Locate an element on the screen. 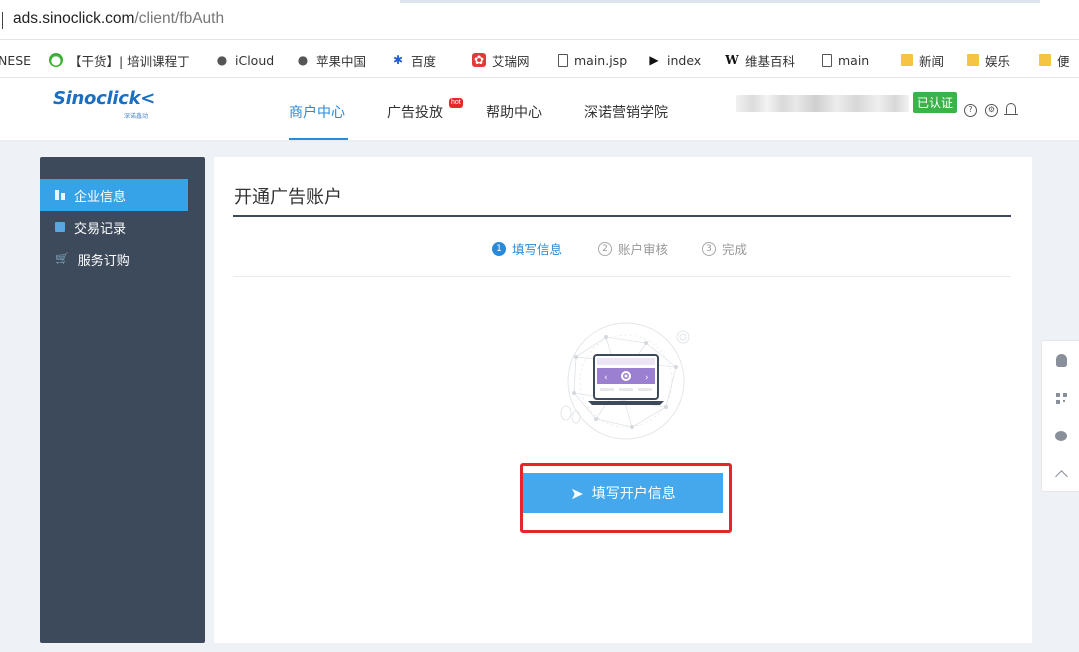  url-text: ads.sinoclick.com/client/fbAuth is located at coordinates (118, 19).